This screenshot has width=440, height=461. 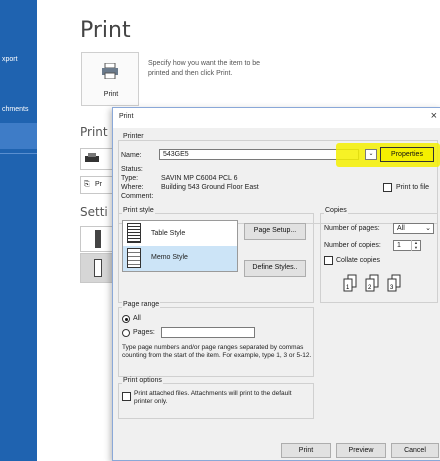 I want to click on style-list: Table Style Memo Style, so click(x=180, y=246).